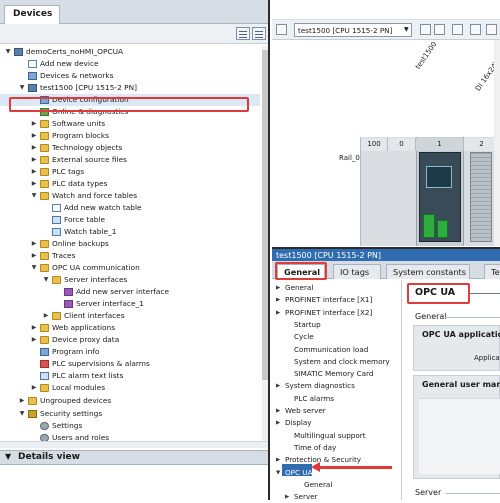 This screenshot has width=500, height=503. What do you see at coordinates (428, 271) in the screenshot?
I see `tab-system-constants: System constants` at bounding box center [428, 271].